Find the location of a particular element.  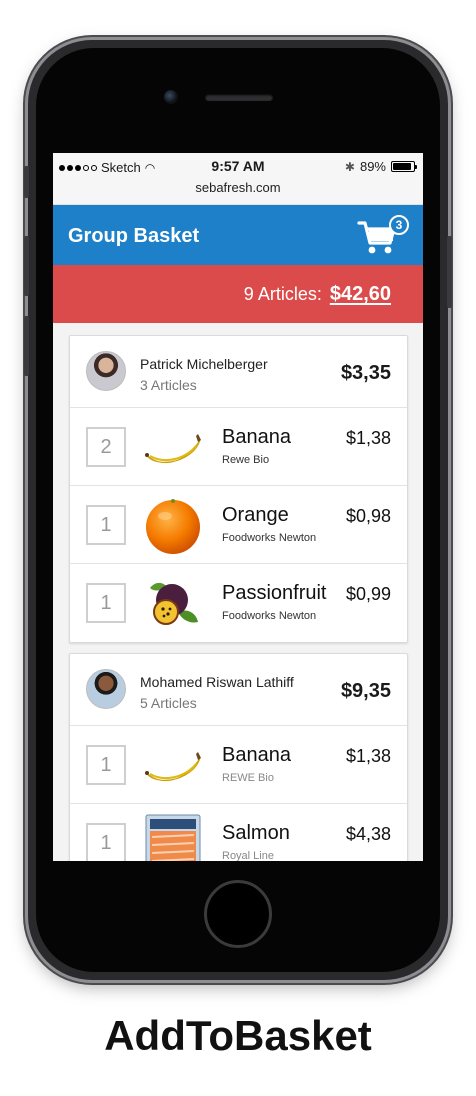

orange-icon is located at coordinates (173, 526).